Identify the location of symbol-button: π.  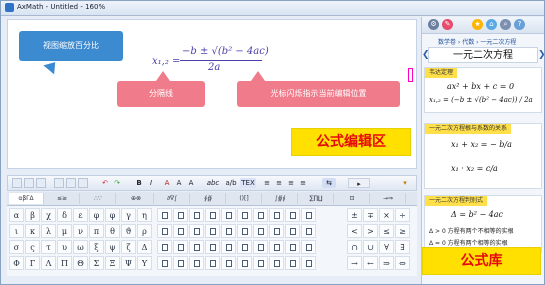
(96, 231).